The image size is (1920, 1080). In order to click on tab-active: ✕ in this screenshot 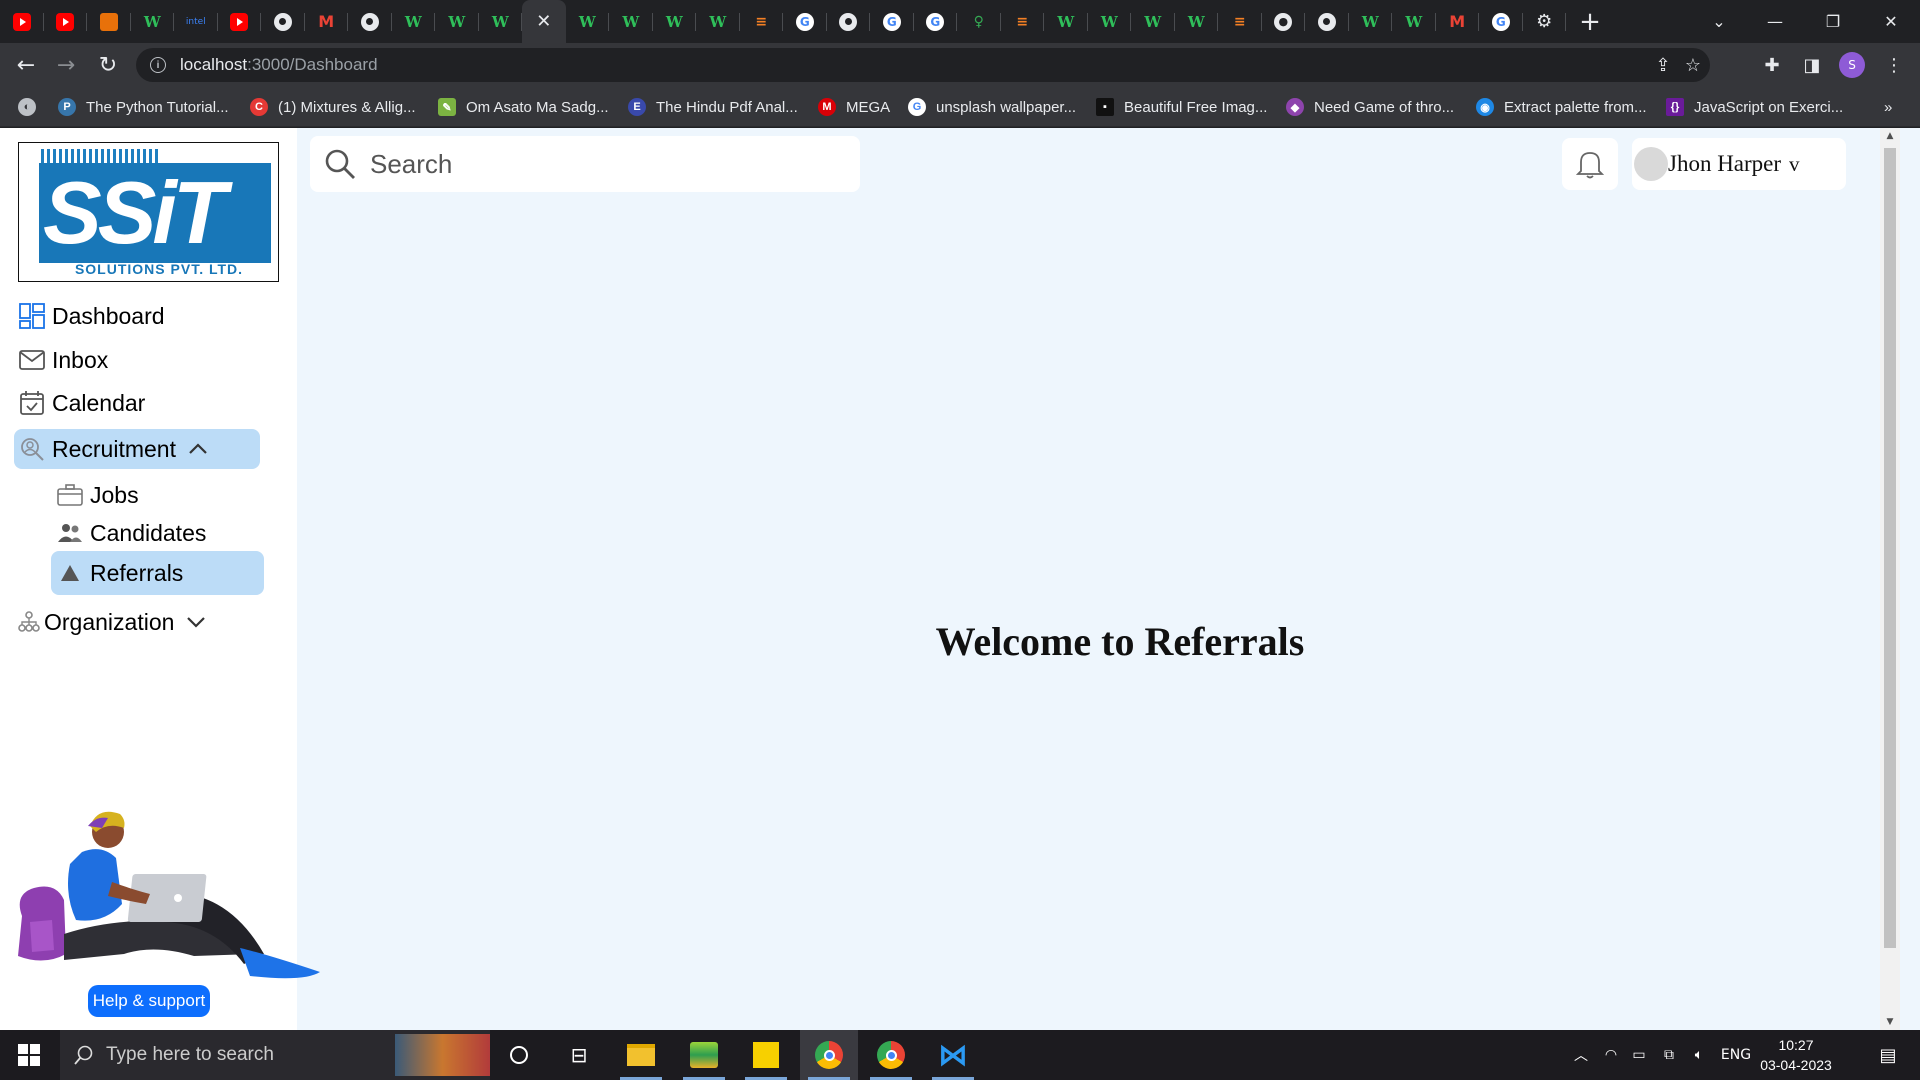, I will do `click(544, 21)`.